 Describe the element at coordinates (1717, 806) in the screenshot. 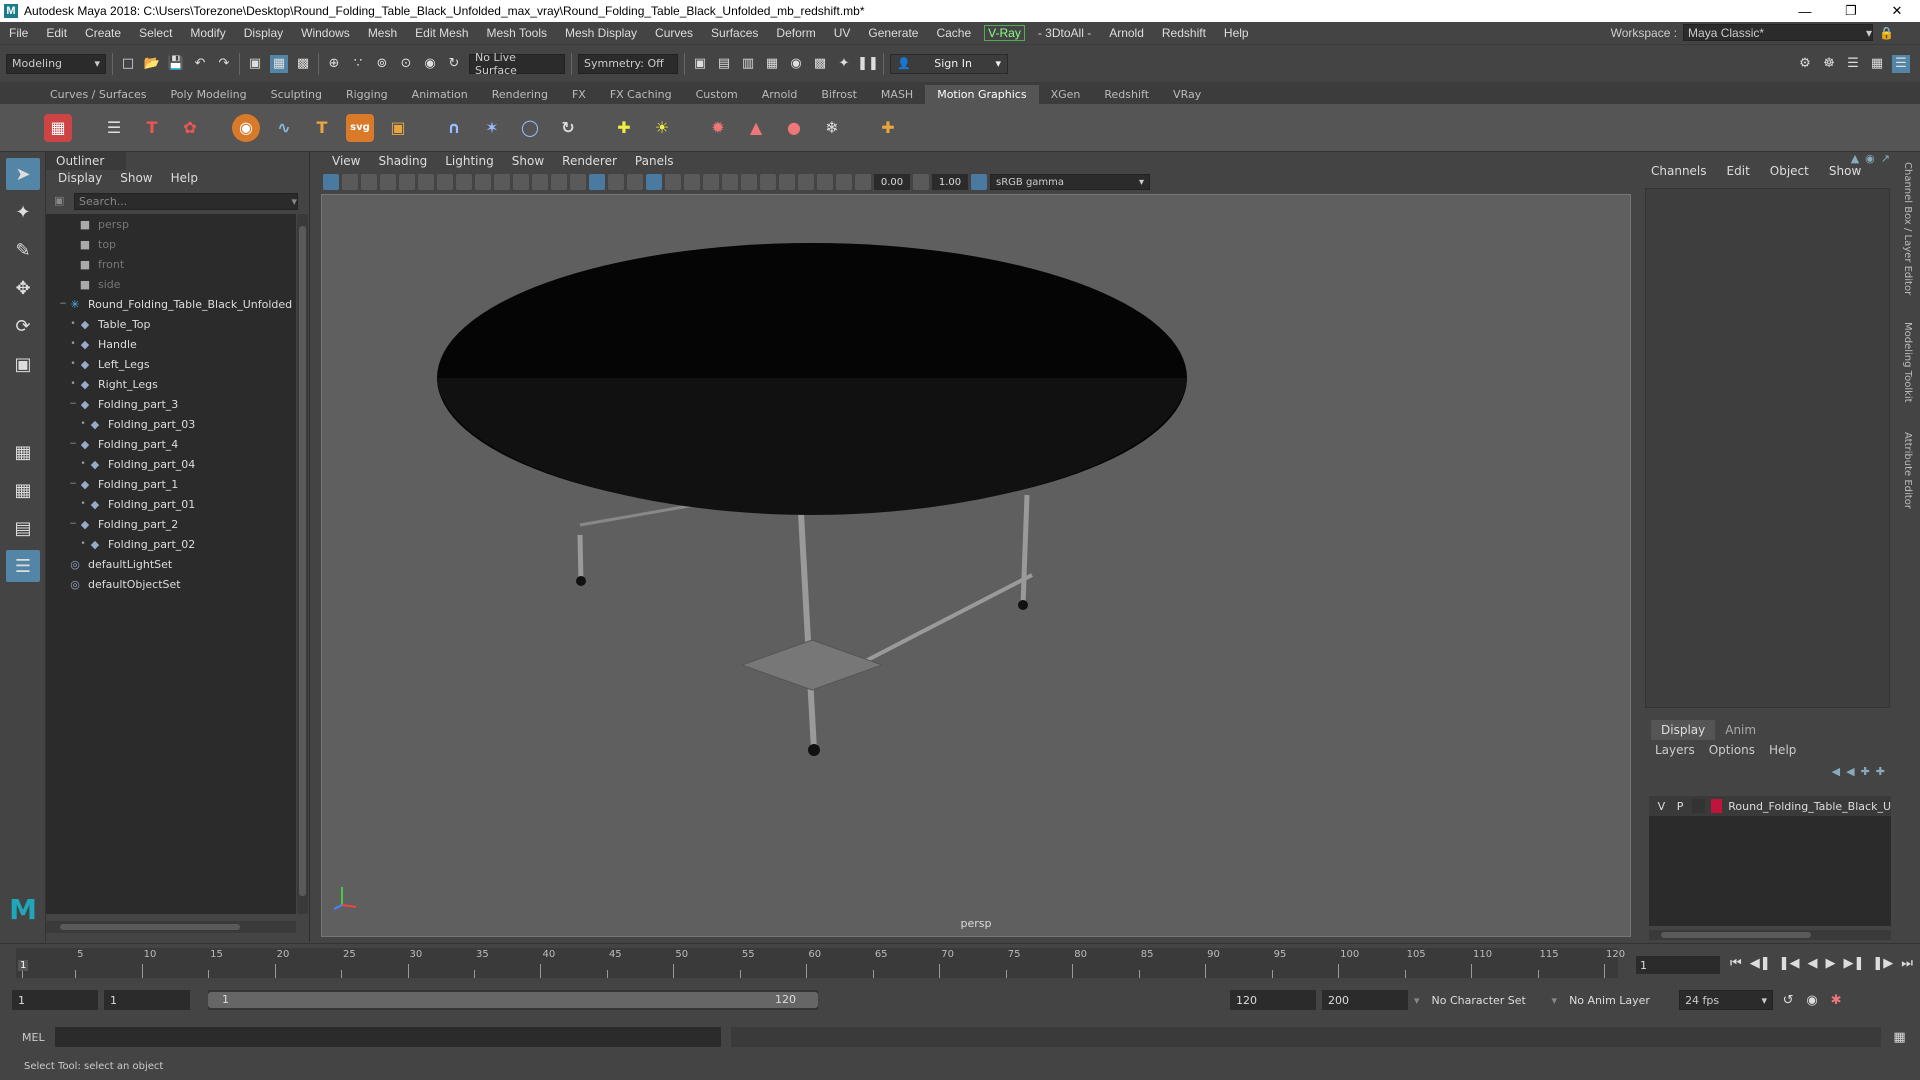

I see `layer-color-swatch` at that location.